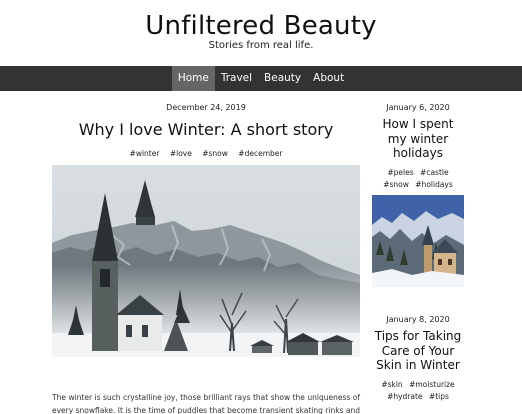  I want to click on sidebar-tag: #tips, so click(439, 397).